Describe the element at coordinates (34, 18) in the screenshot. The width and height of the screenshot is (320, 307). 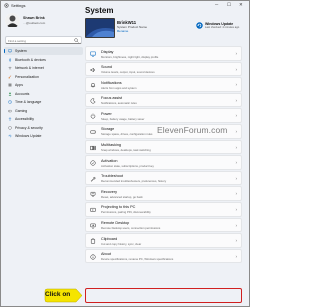
I see `profile-name: Shawn Brink` at that location.